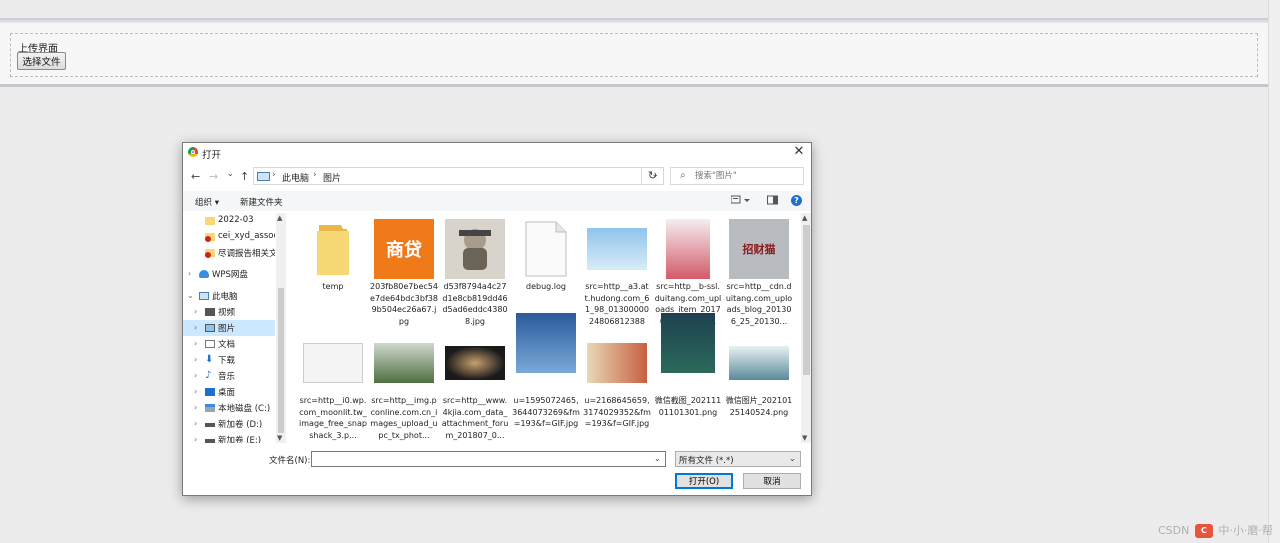 This screenshot has width=1280, height=543. What do you see at coordinates (738, 459) in the screenshot?
I see `file-type-select: 所有文件 (*.*) ⌄` at bounding box center [738, 459].